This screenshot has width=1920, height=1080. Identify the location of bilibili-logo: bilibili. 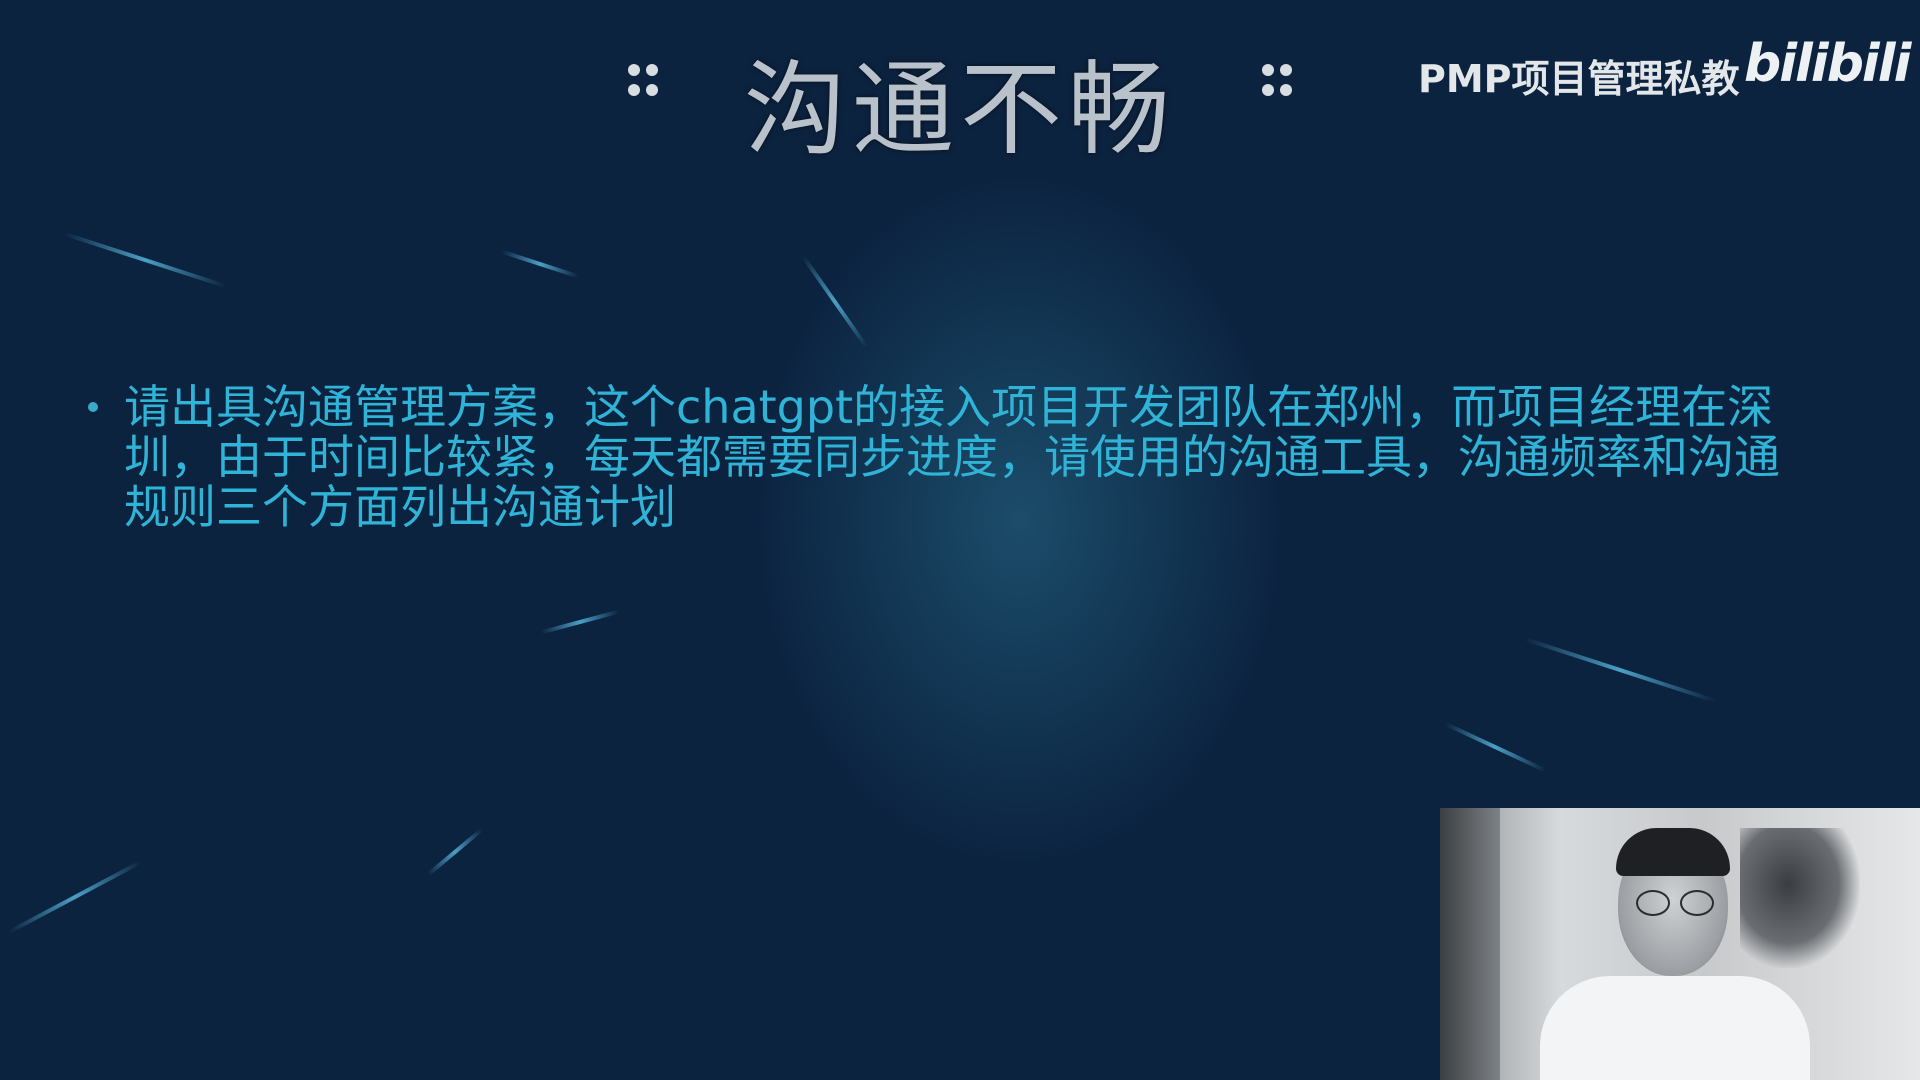
(1827, 64).